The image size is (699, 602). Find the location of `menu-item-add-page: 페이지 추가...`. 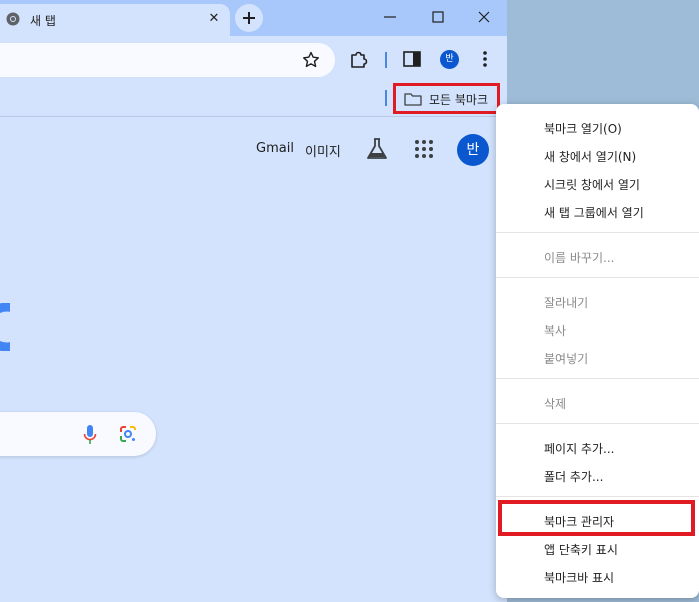

menu-item-add-page: 페이지 추가... is located at coordinates (579, 448).